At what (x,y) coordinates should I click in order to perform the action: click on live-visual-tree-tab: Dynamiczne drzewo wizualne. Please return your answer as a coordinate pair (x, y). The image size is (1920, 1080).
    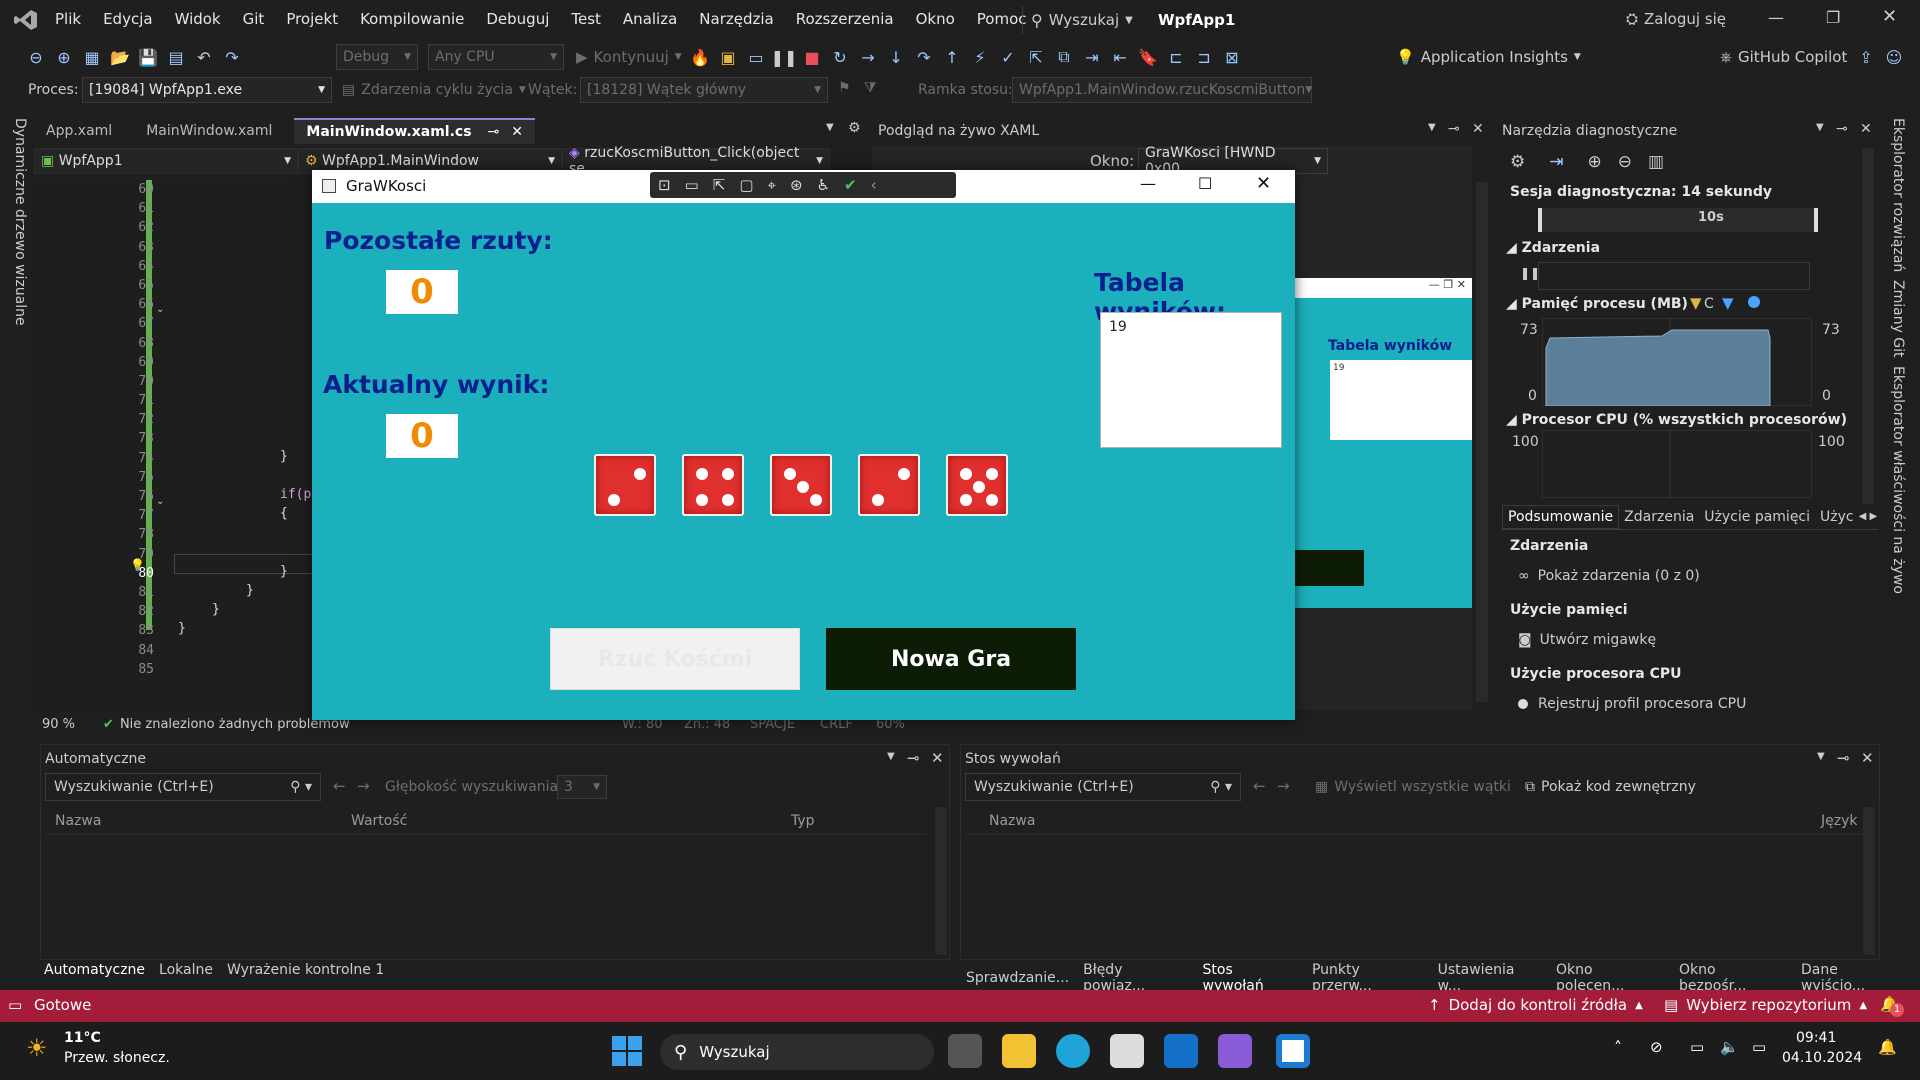
    Looking at the image, I should click on (20, 222).